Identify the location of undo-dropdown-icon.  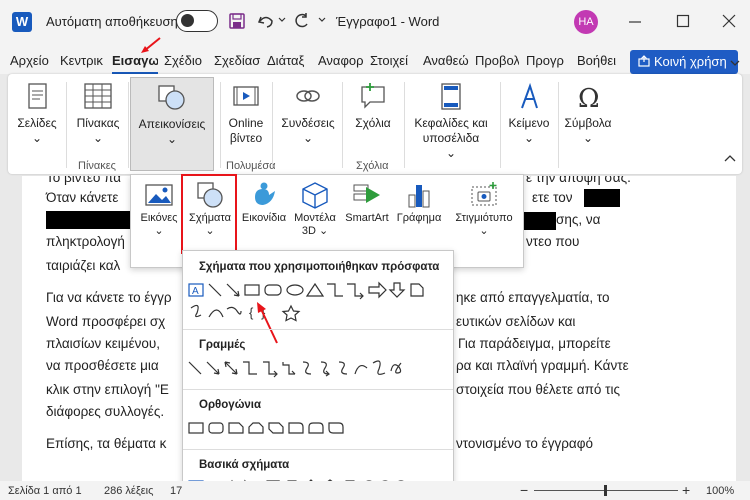
(282, 20).